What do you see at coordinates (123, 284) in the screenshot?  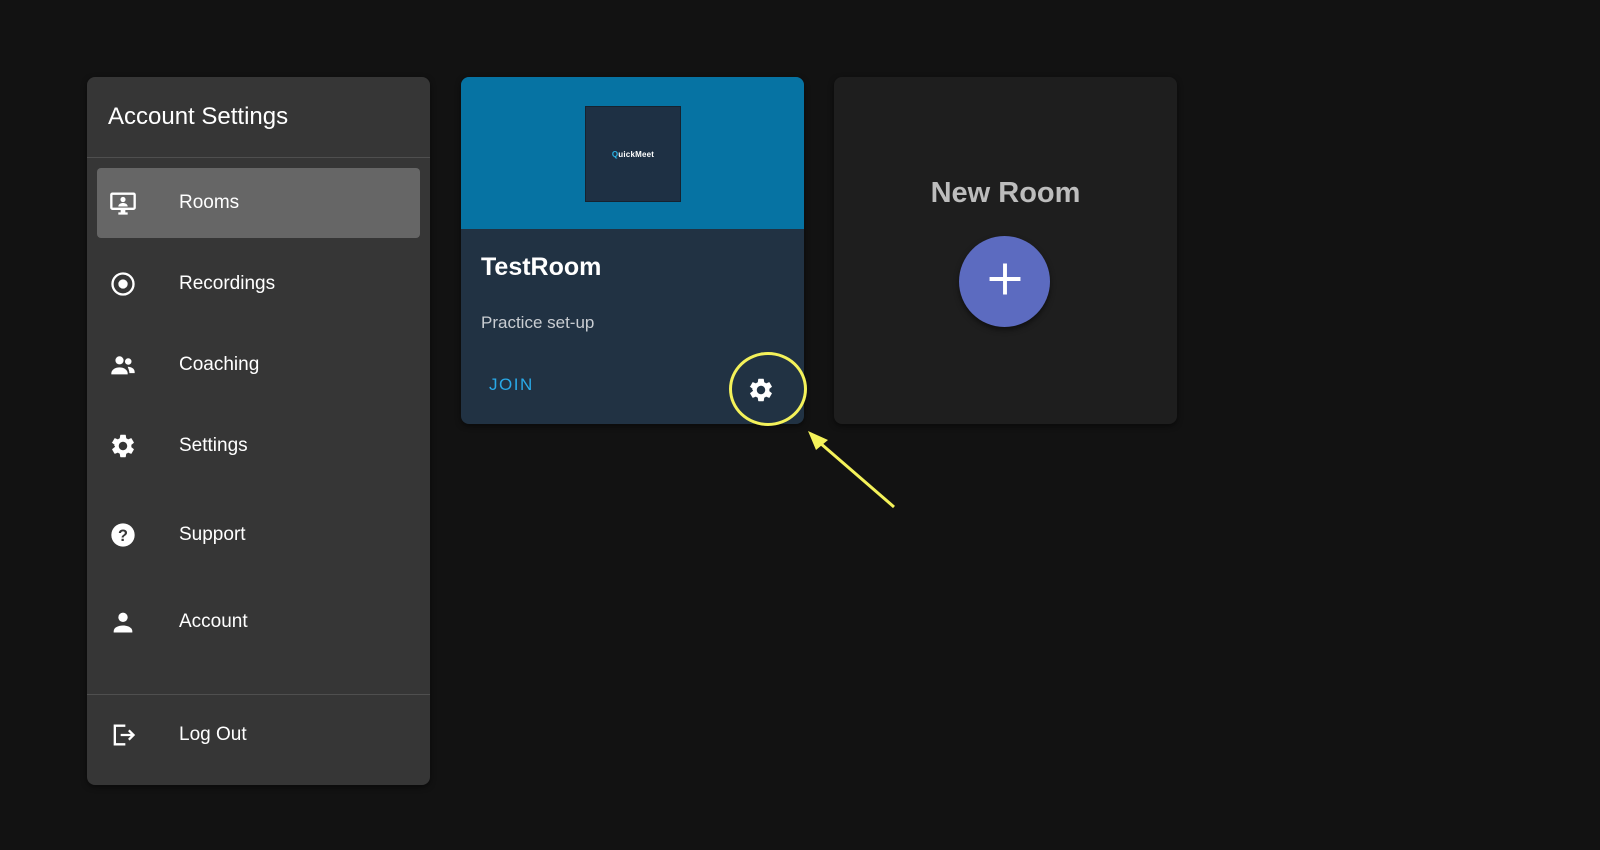 I see `record-icon` at bounding box center [123, 284].